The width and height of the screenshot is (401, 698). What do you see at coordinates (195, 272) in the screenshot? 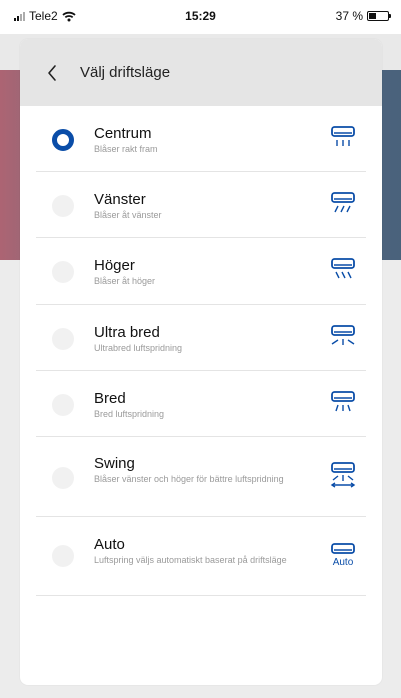
I see `mode-text: Höger Blåser åt höger` at bounding box center [195, 272].